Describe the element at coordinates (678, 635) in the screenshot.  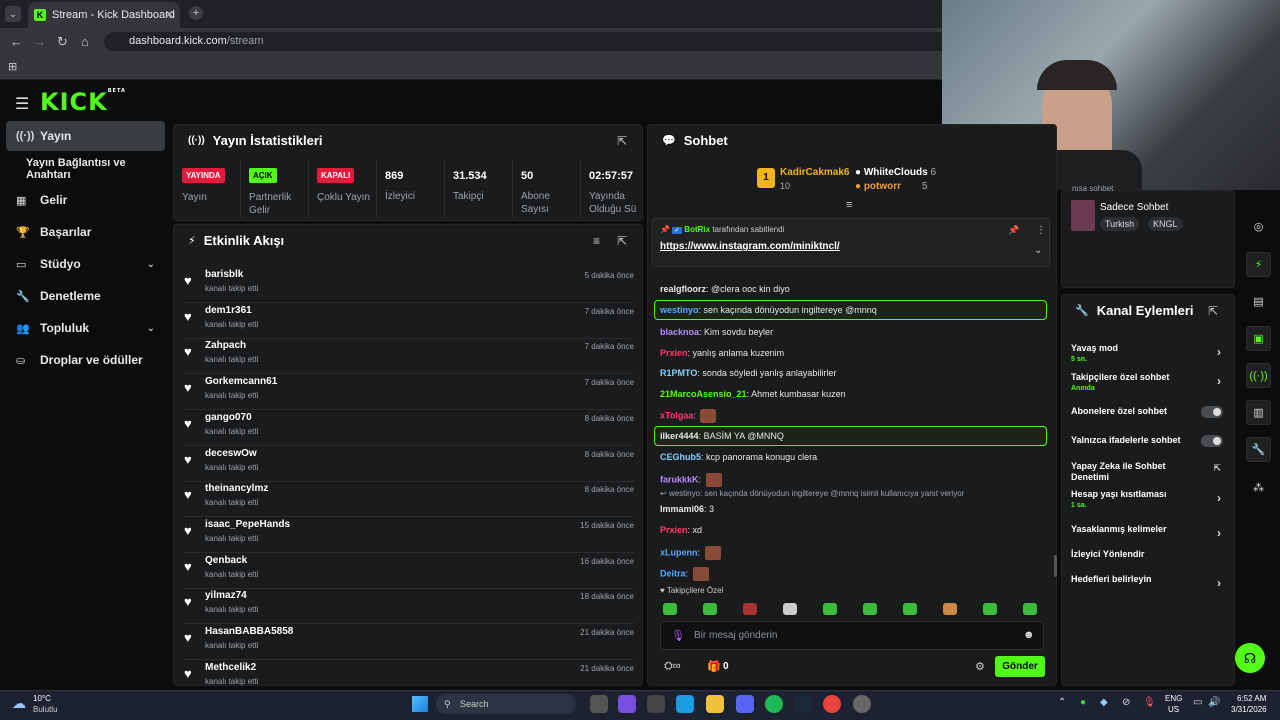
I see `microphone-icon: 🎙` at that location.